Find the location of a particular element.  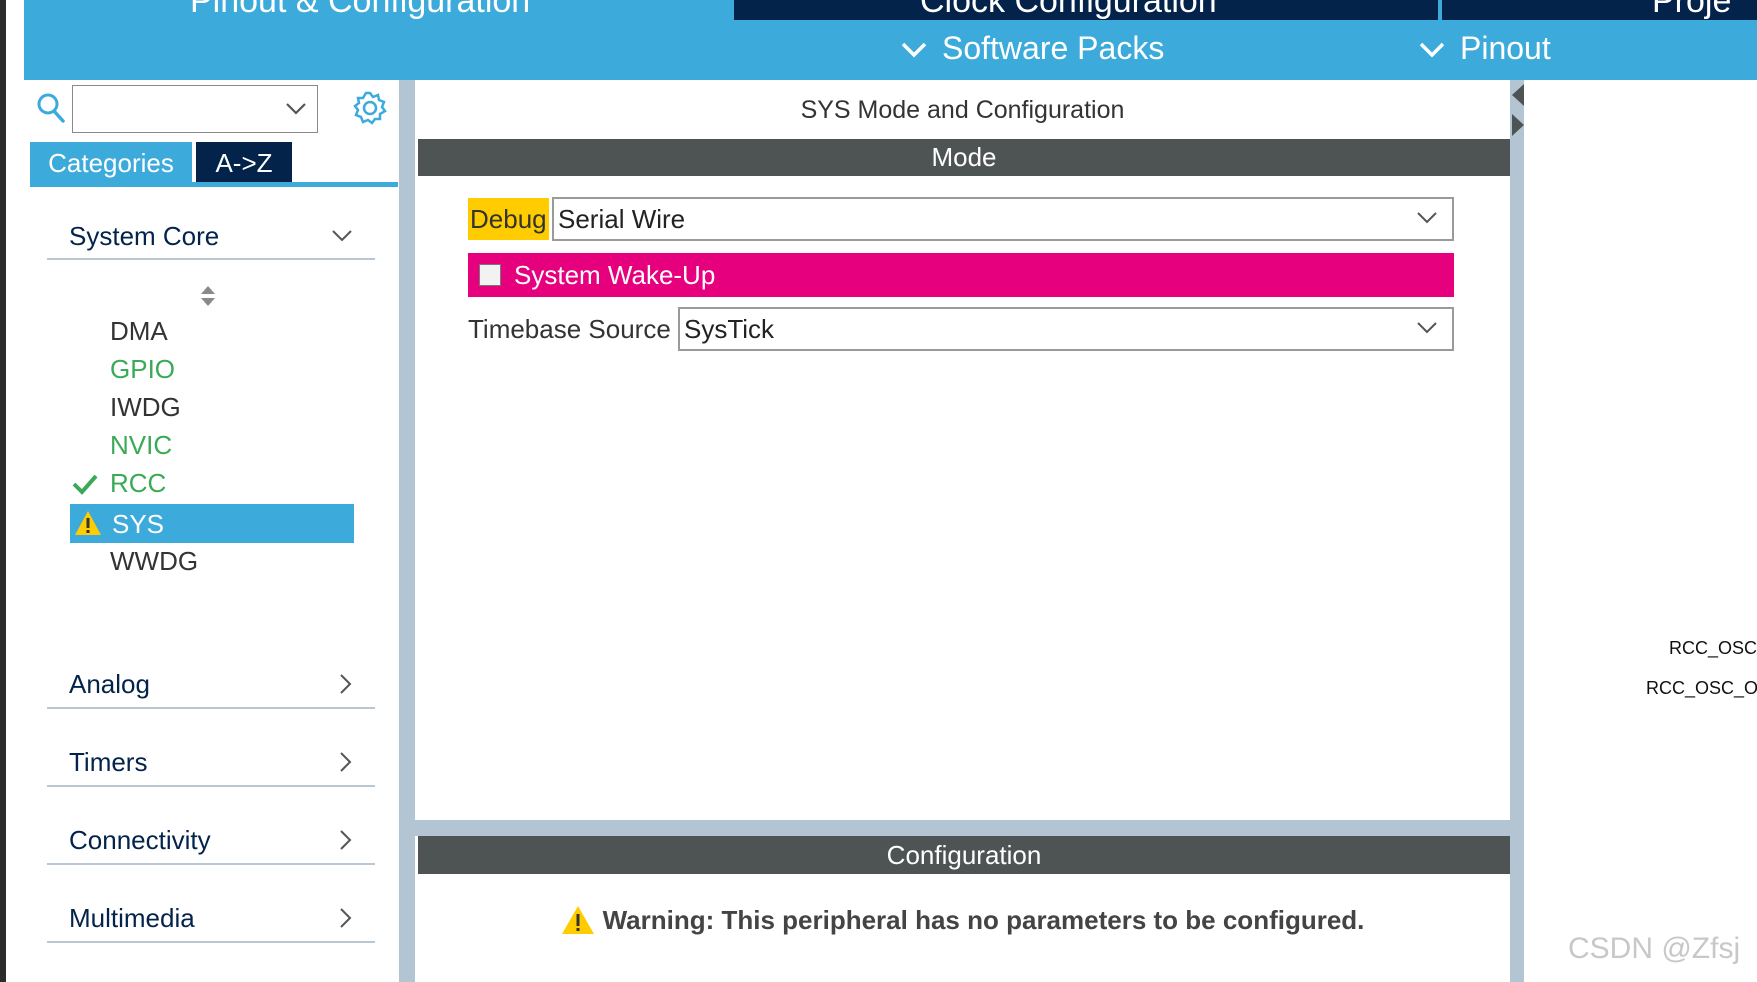

list-item-dma: DMA is located at coordinates (139, 331).